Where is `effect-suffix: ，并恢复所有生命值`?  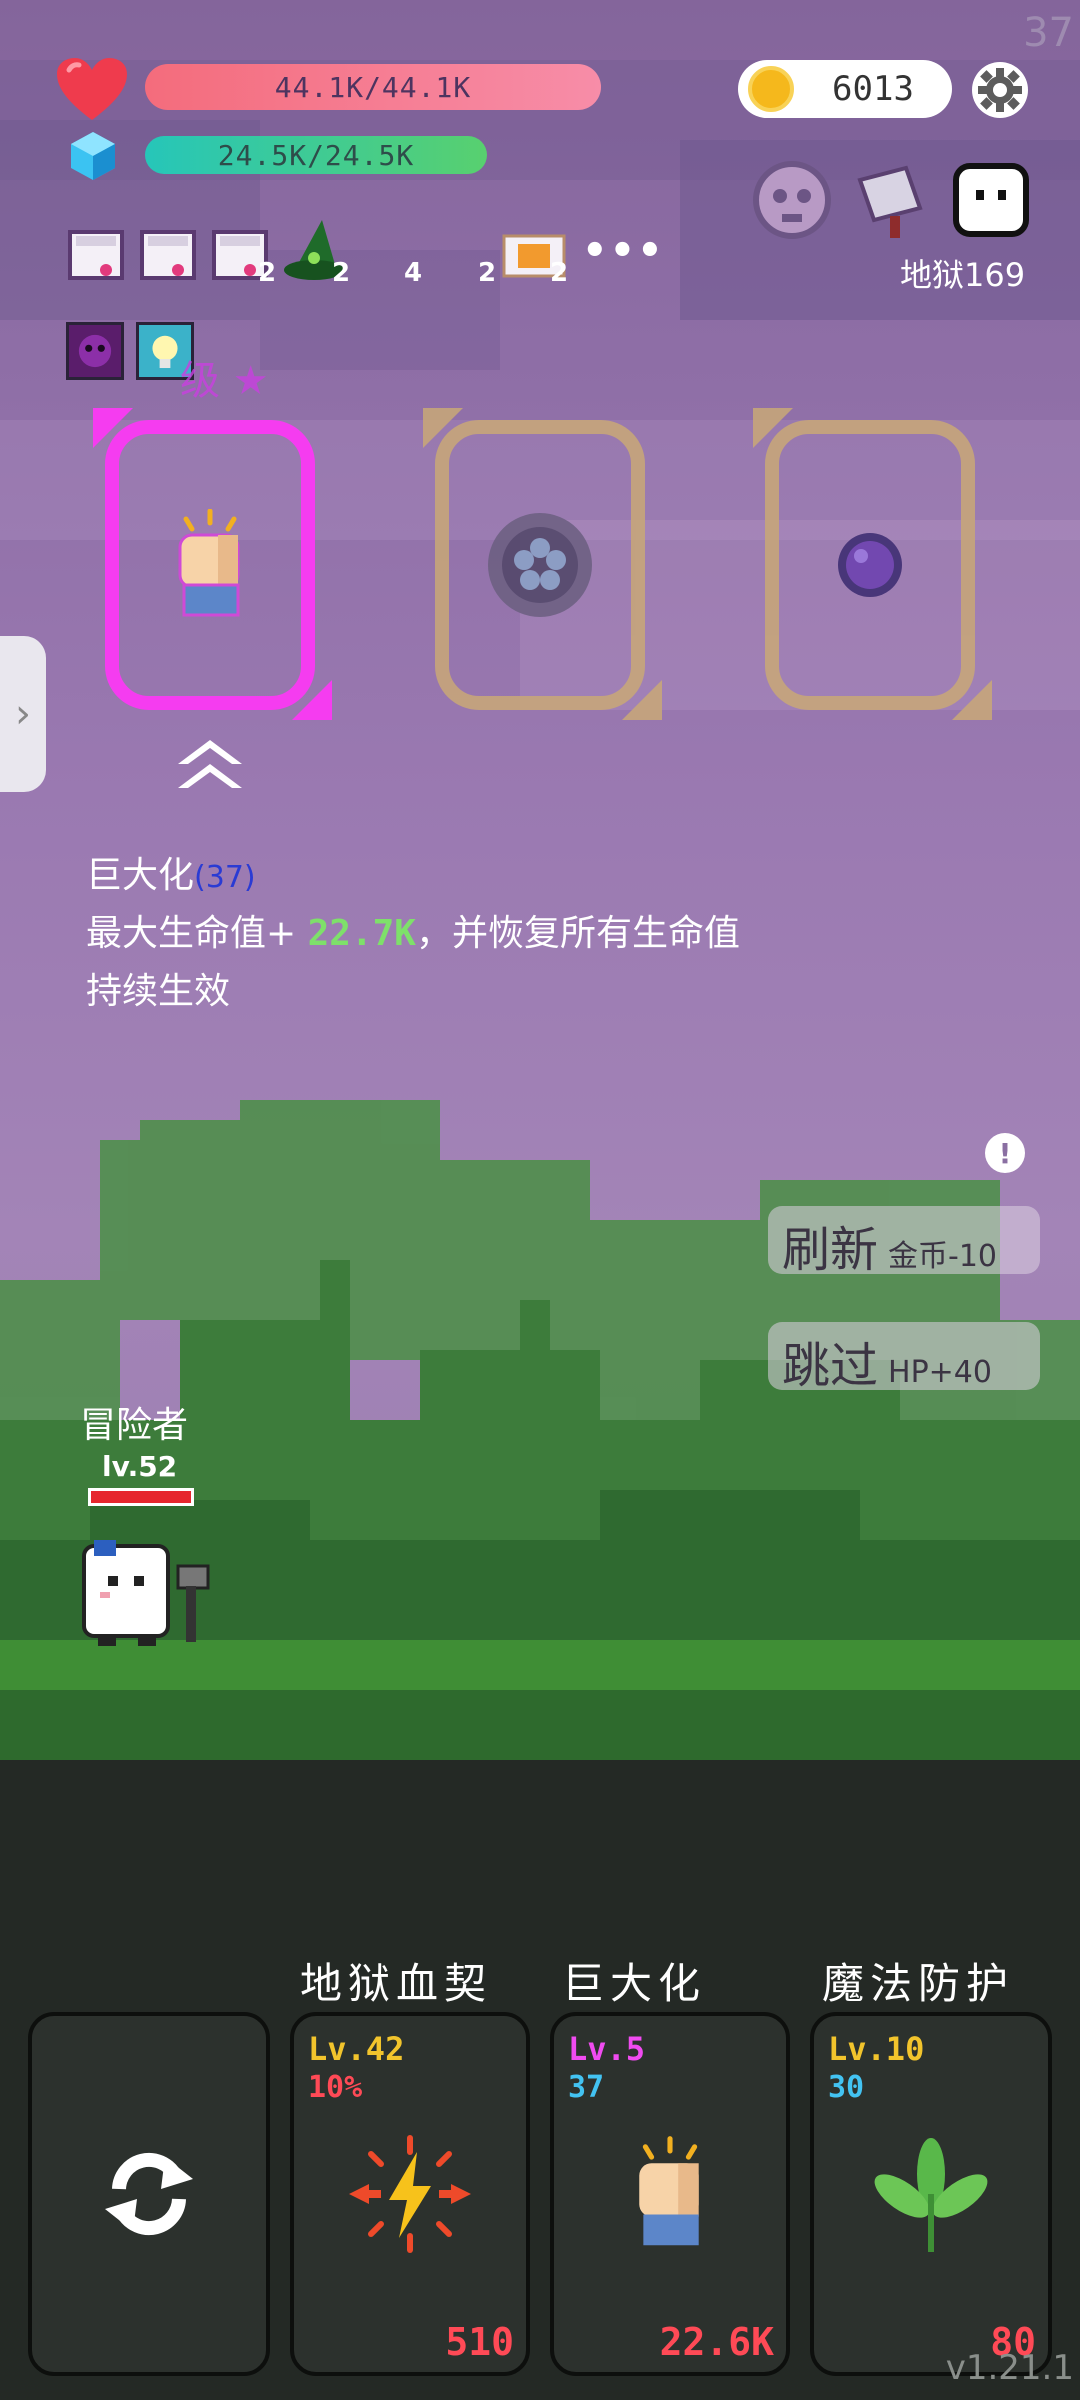 effect-suffix: ，并恢复所有生命值 is located at coordinates (577, 933).